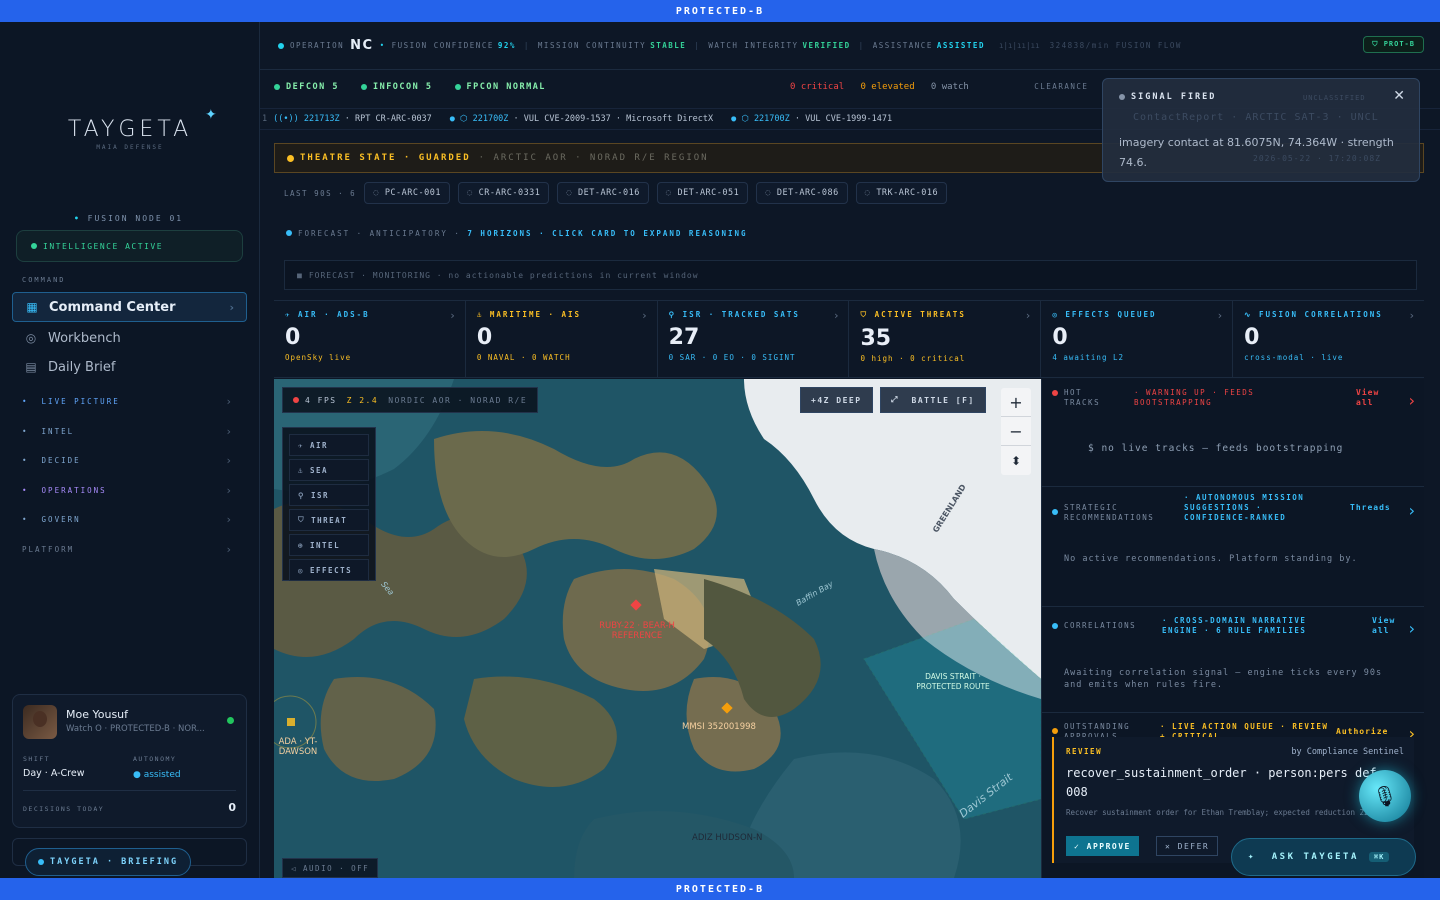 This screenshot has height=900, width=1440. What do you see at coordinates (1387, 626) in the screenshot?
I see `correlations-view-all: View all` at bounding box center [1387, 626].